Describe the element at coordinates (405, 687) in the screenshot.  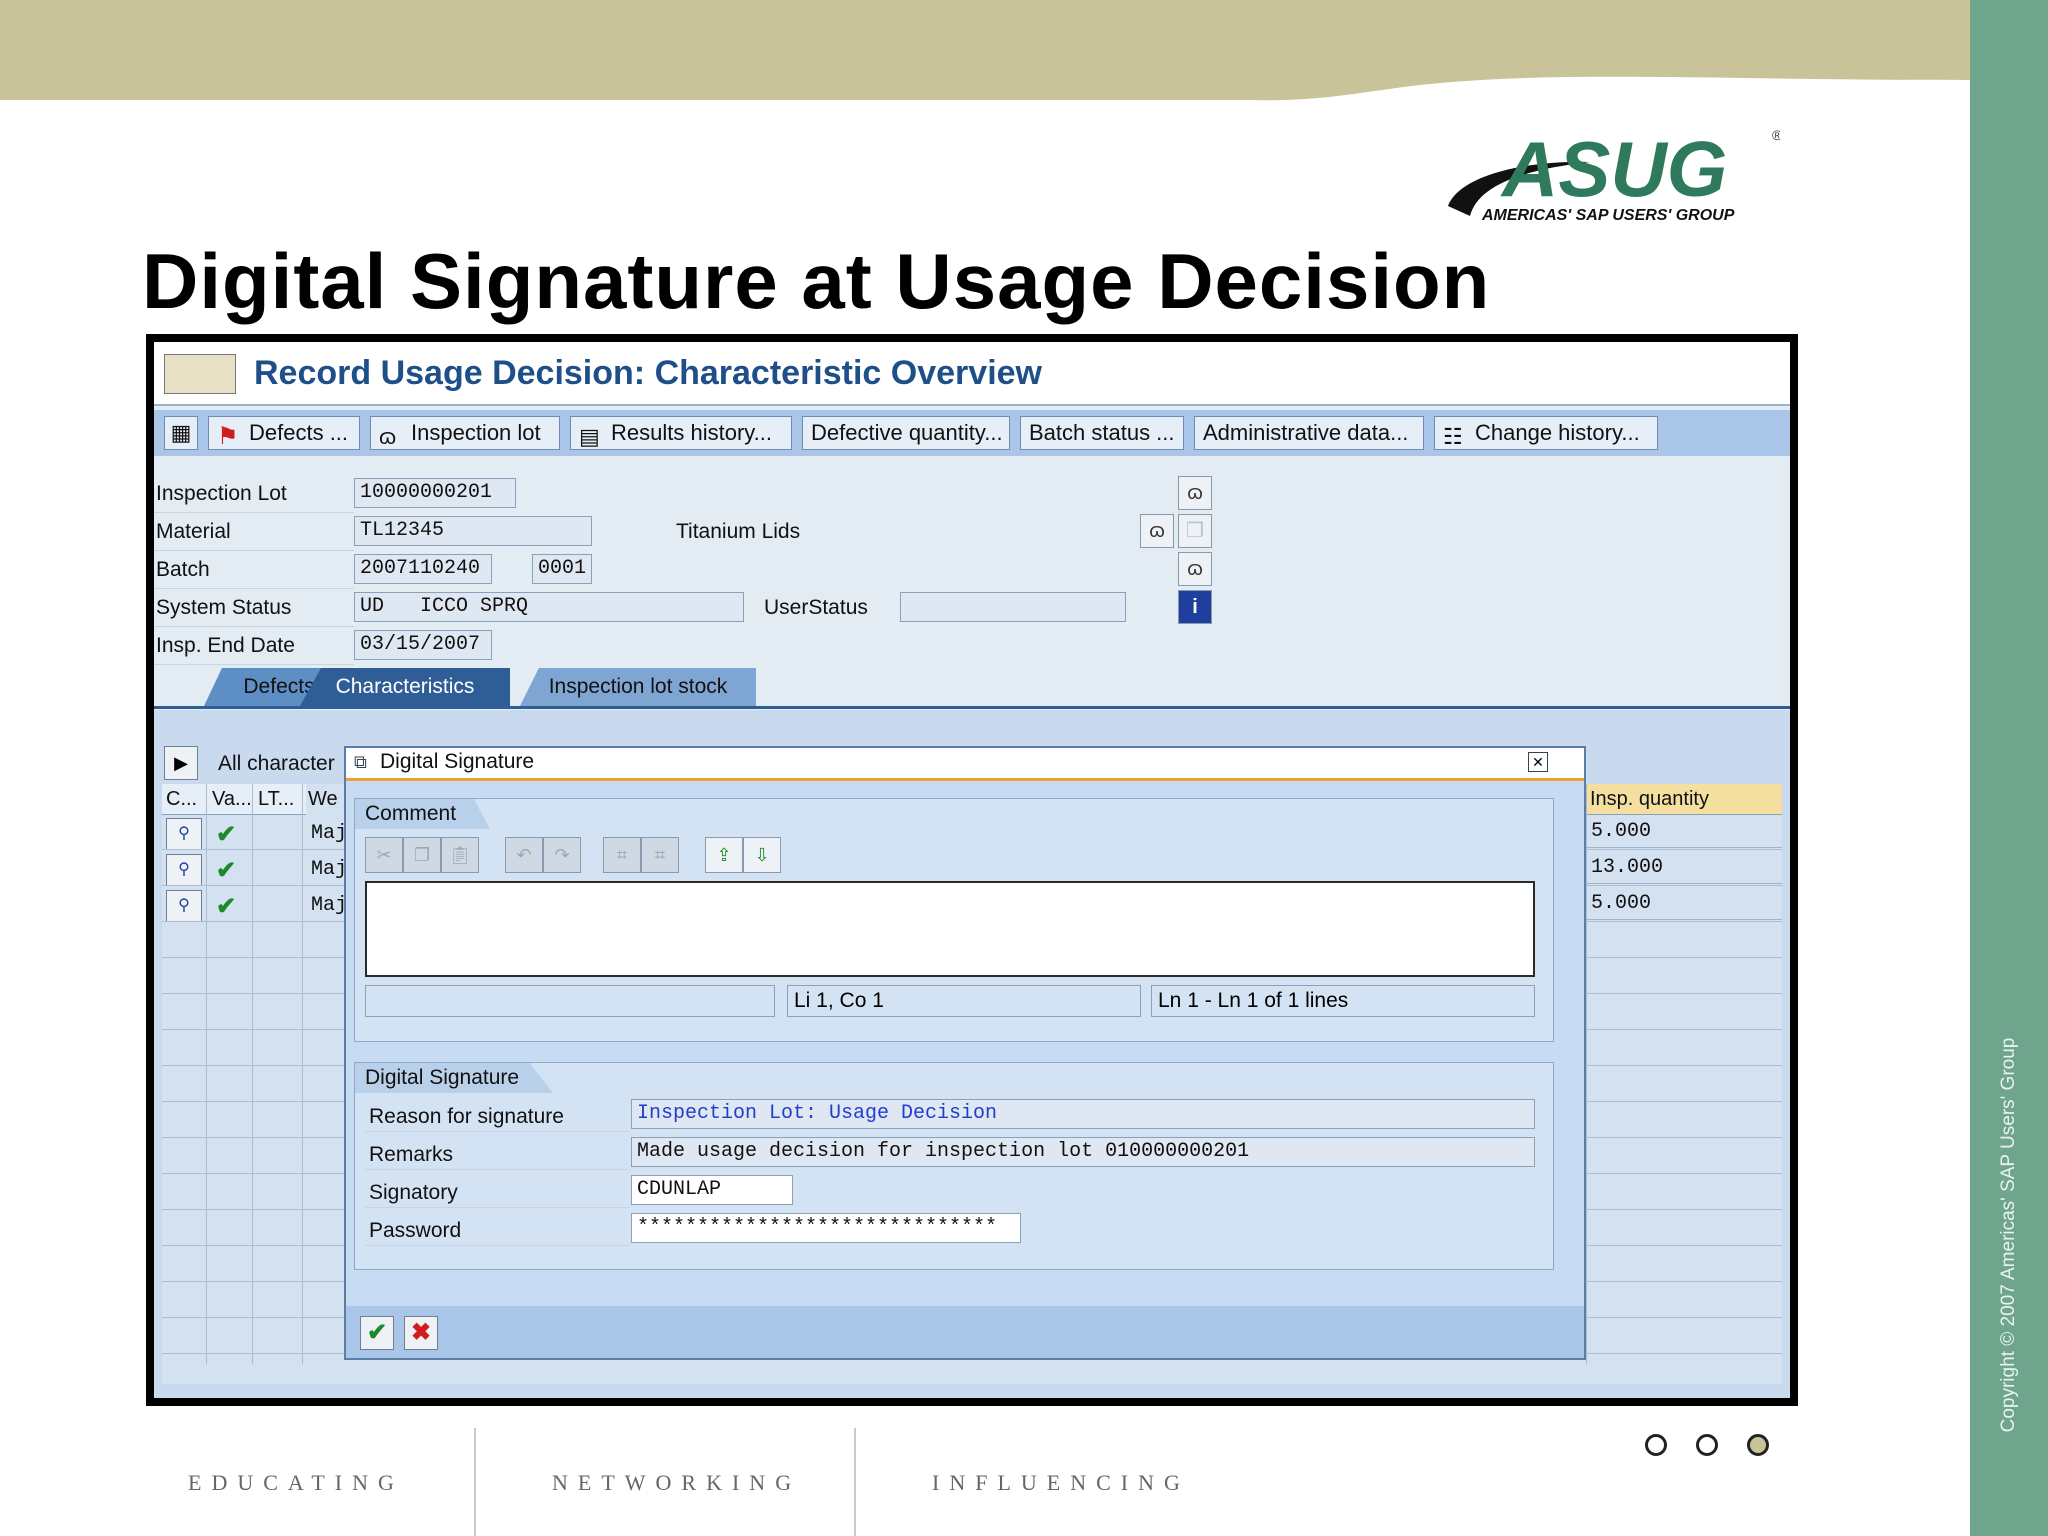
I see `tab-characteristics: Characteristics` at that location.